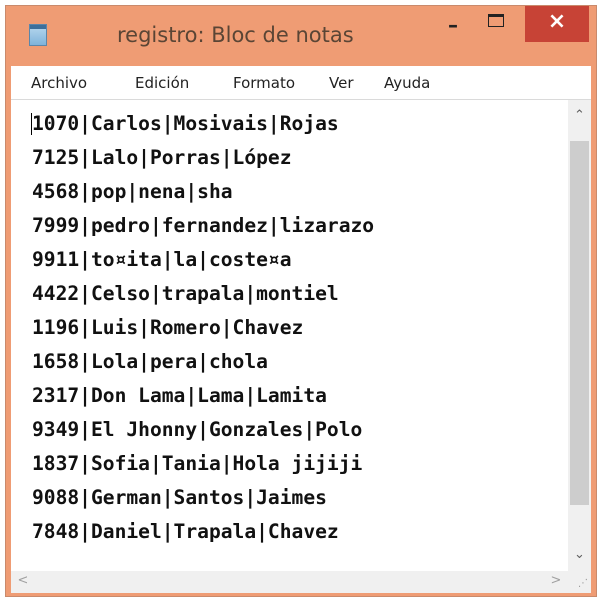  What do you see at coordinates (23, 580) in the screenshot?
I see `scroll-left-icon: <` at bounding box center [23, 580].